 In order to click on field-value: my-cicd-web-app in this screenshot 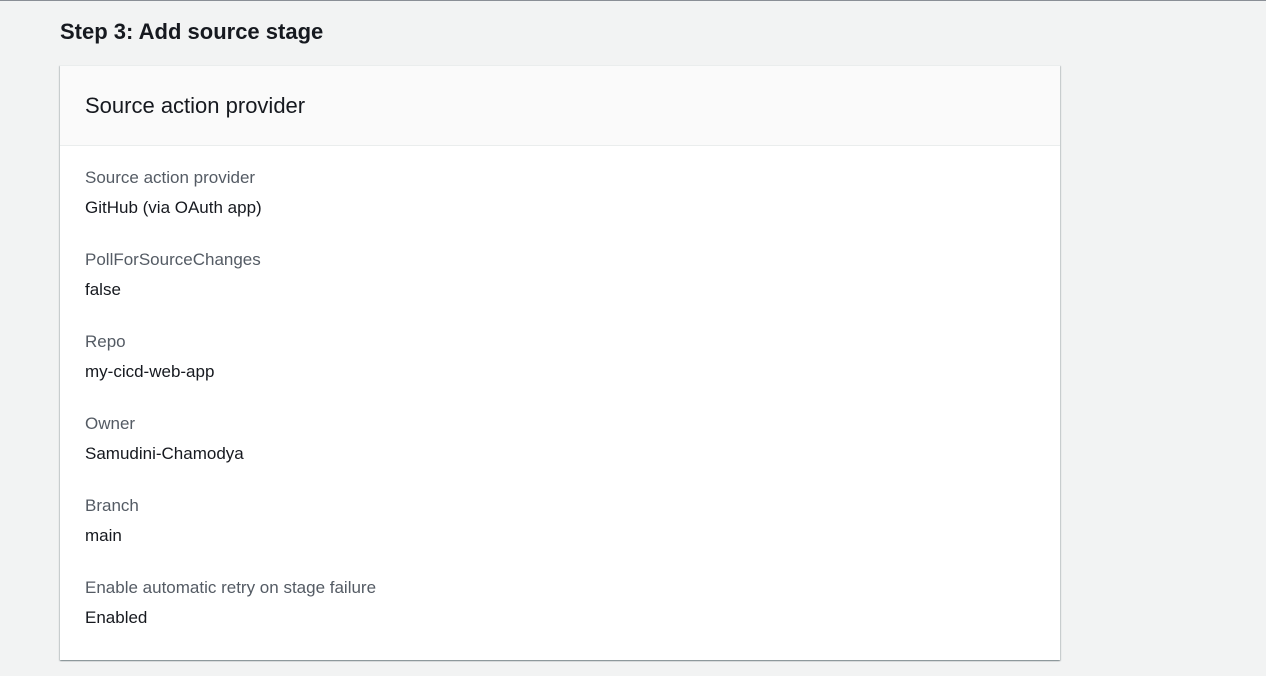, I will do `click(150, 371)`.